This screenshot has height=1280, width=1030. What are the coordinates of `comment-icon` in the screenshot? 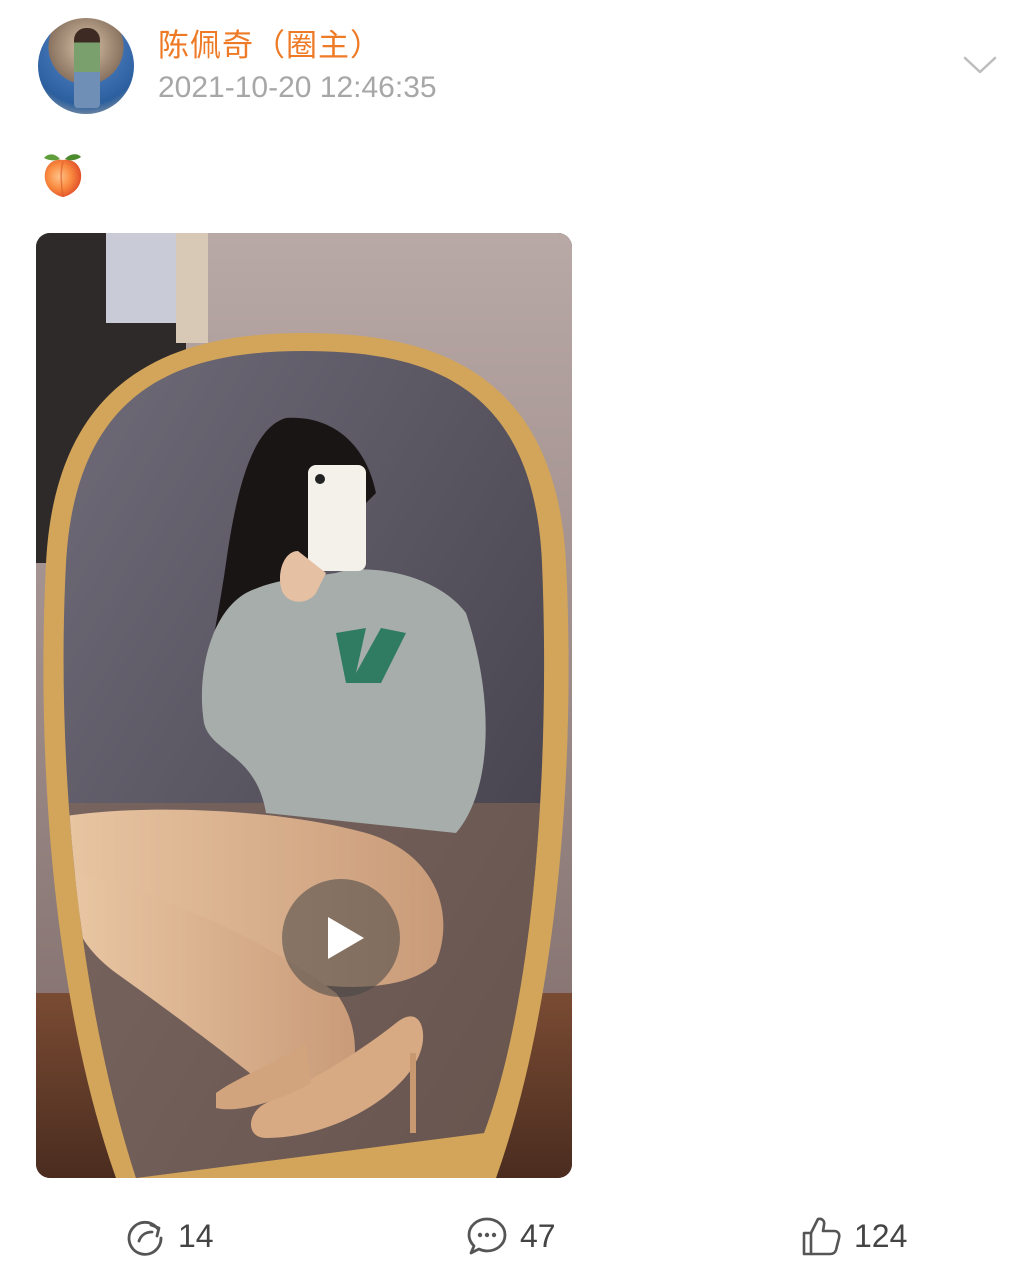 It's located at (487, 1236).